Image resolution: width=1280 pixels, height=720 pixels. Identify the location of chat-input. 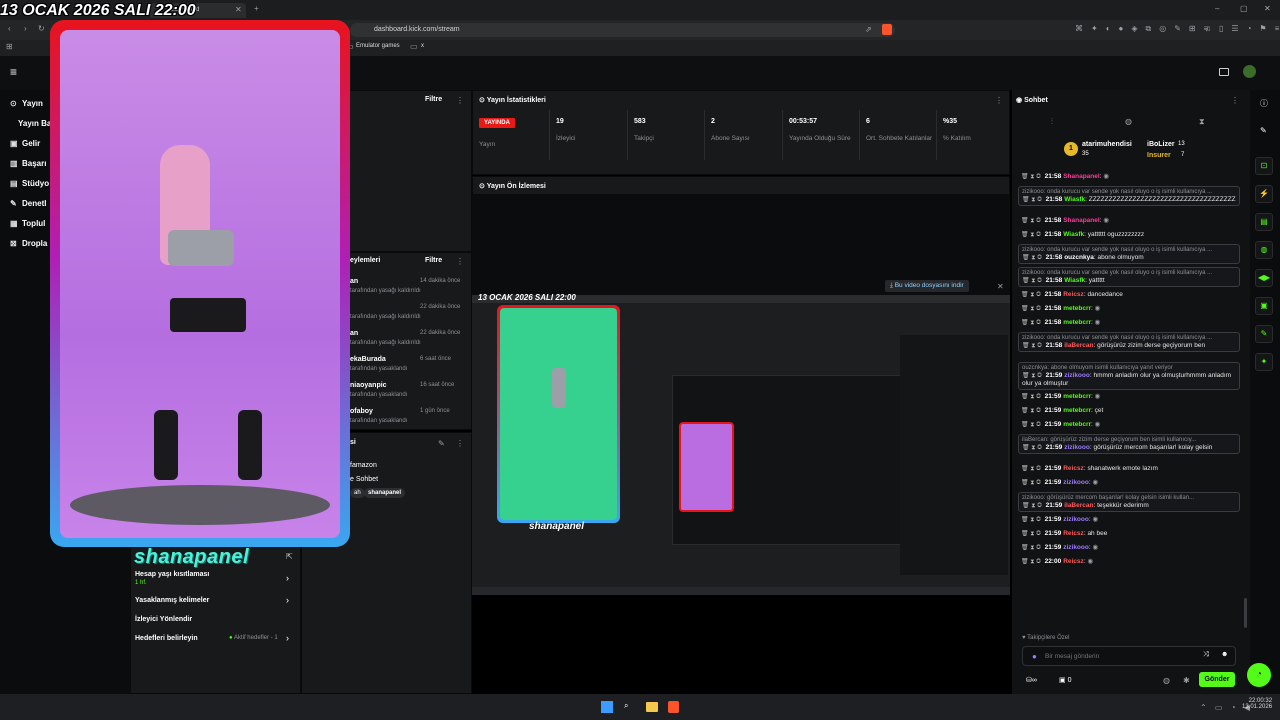
(1120, 656).